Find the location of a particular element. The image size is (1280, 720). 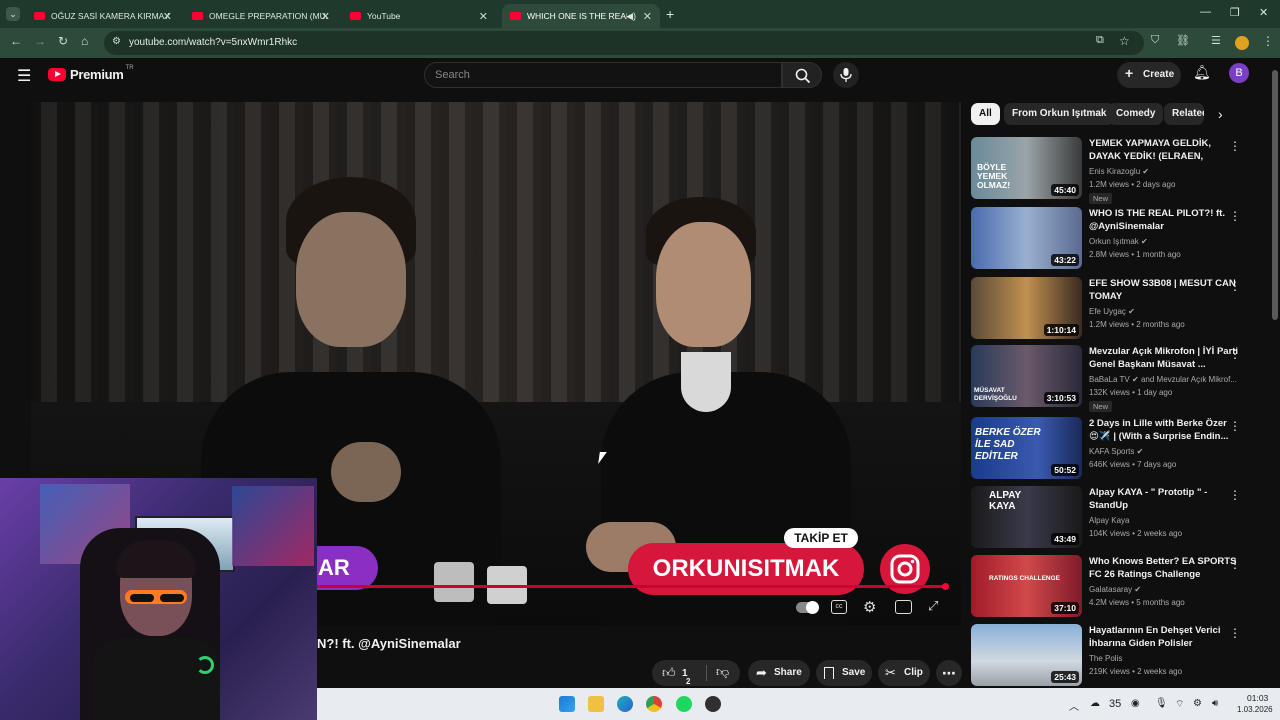

profile-avatar is located at coordinates (1242, 43).